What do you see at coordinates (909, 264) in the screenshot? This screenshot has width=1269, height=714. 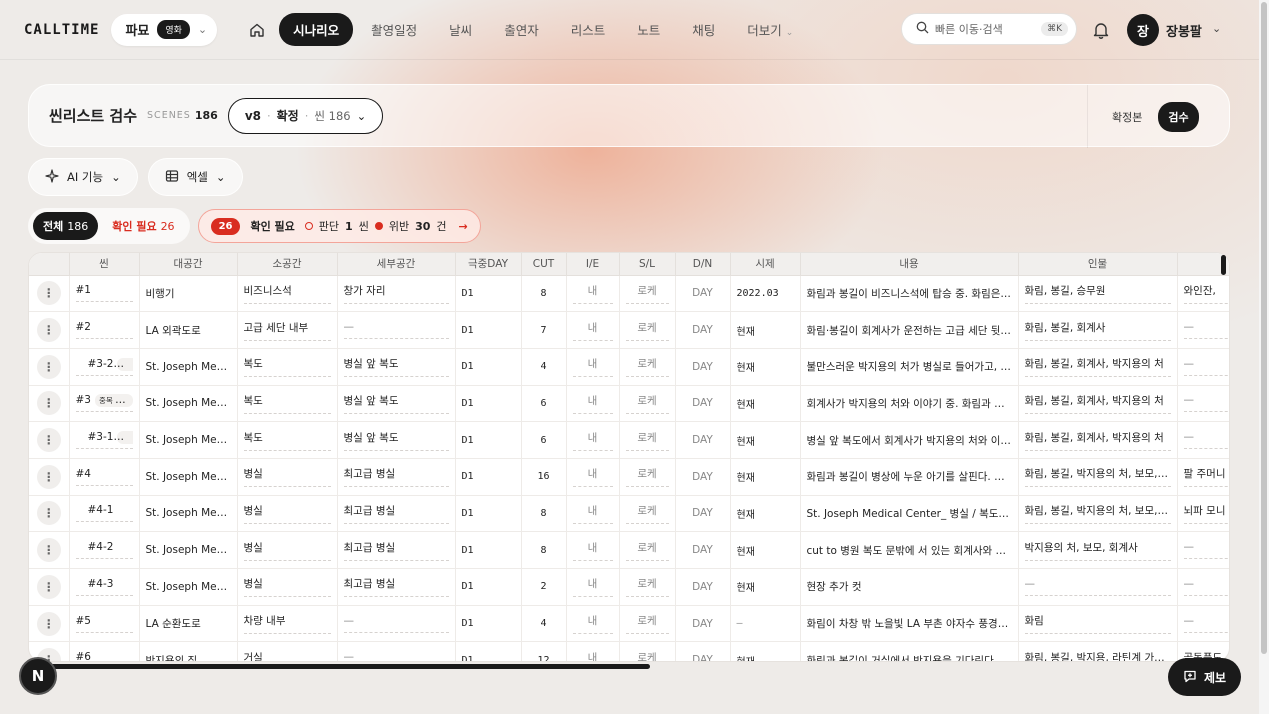 I see `column-header: 내용` at bounding box center [909, 264].